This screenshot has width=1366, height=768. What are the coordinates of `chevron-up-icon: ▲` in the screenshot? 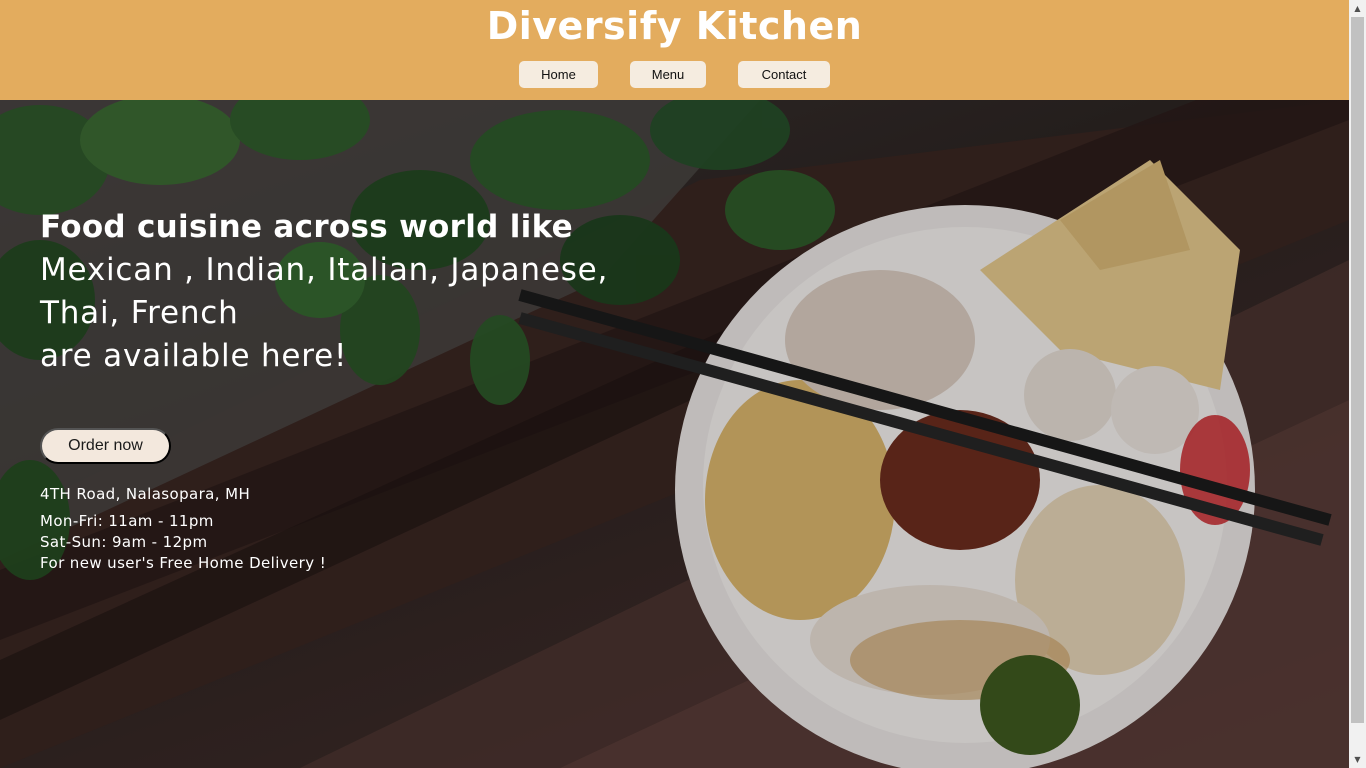 It's located at (1357, 8).